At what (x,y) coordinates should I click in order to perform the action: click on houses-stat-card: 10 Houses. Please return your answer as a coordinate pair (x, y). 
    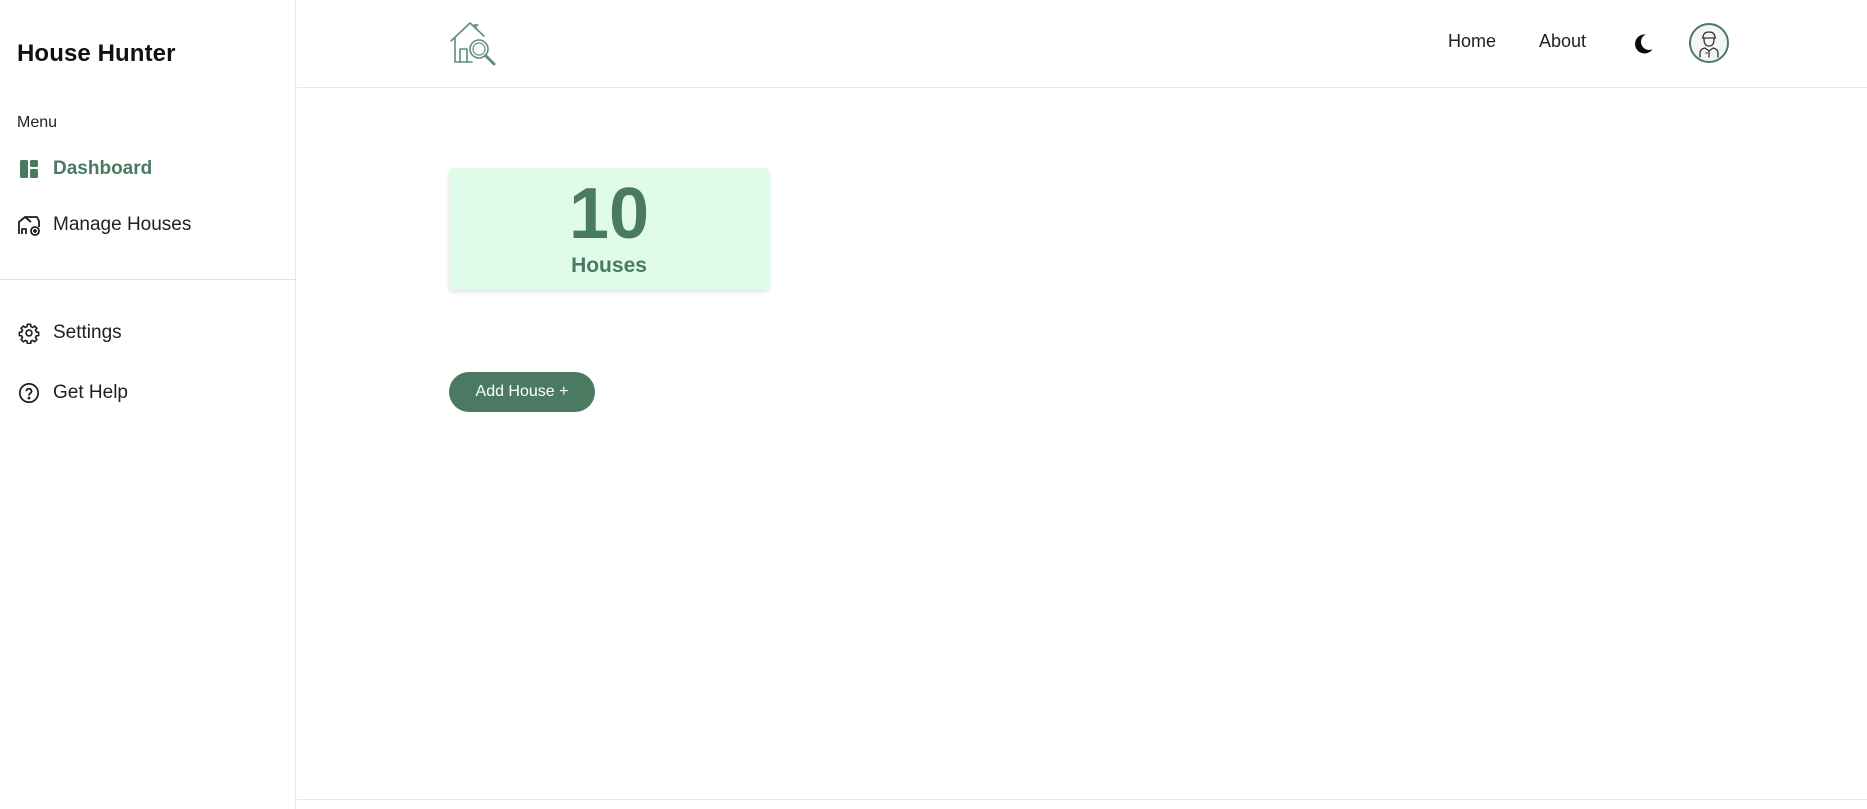
    Looking at the image, I should click on (609, 229).